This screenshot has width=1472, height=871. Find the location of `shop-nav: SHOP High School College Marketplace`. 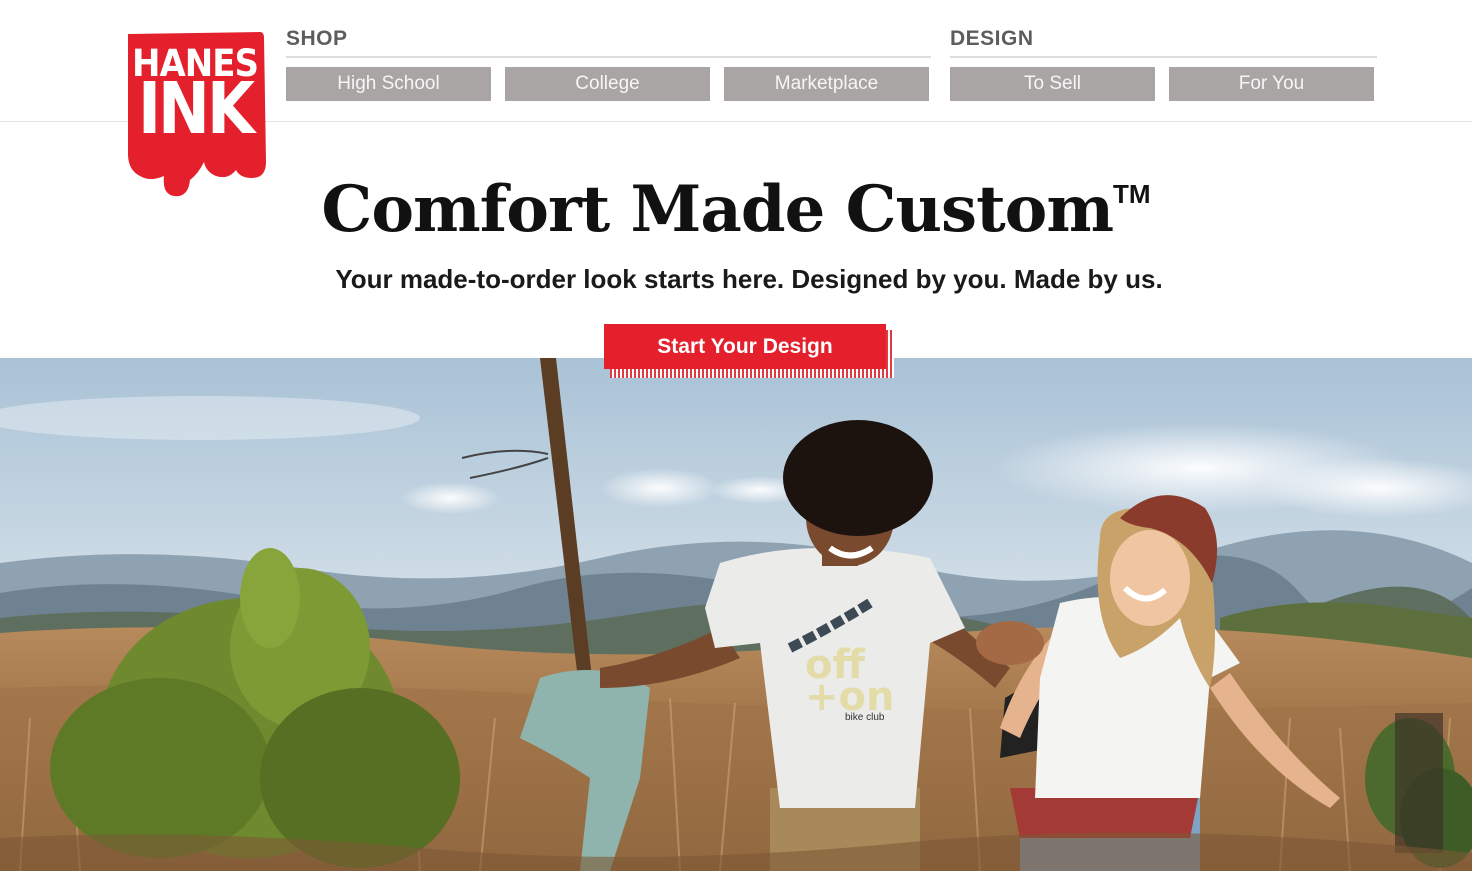

shop-nav: SHOP High School College Marketplace is located at coordinates (608, 63).